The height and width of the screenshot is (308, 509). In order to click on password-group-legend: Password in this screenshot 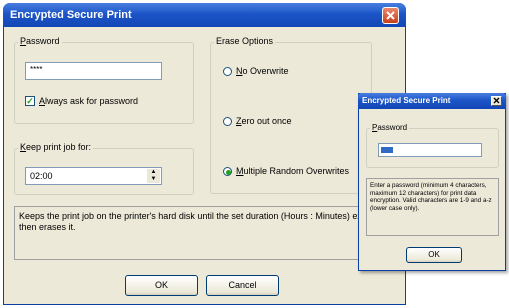, I will do `click(40, 41)`.